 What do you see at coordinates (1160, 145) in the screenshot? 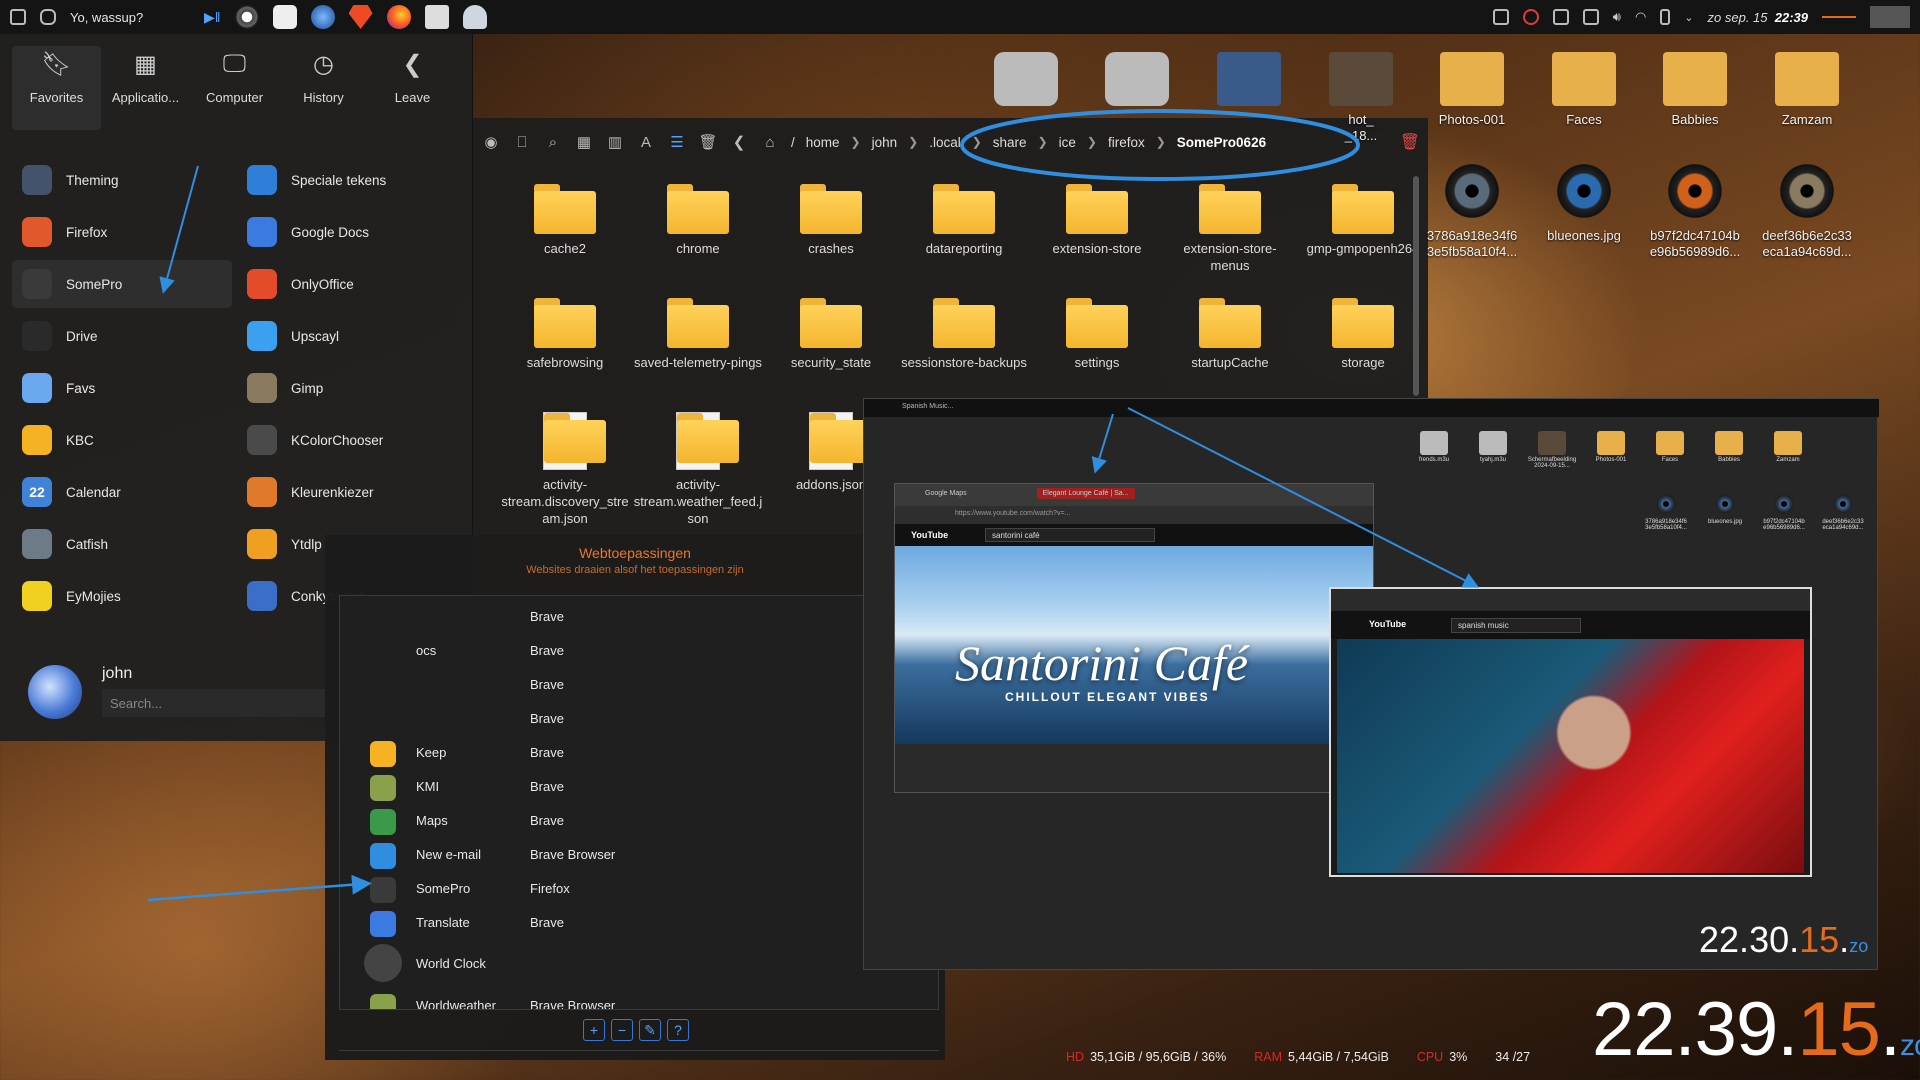
I see `annotation-ellipse` at bounding box center [1160, 145].